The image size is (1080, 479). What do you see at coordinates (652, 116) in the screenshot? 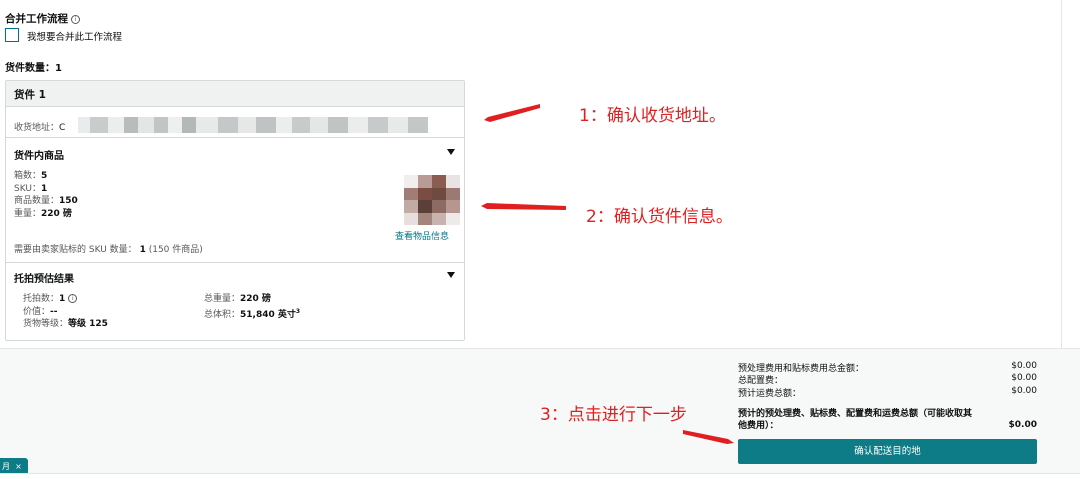
I see `annotation-step1: 1：确认收货地址。` at bounding box center [652, 116].